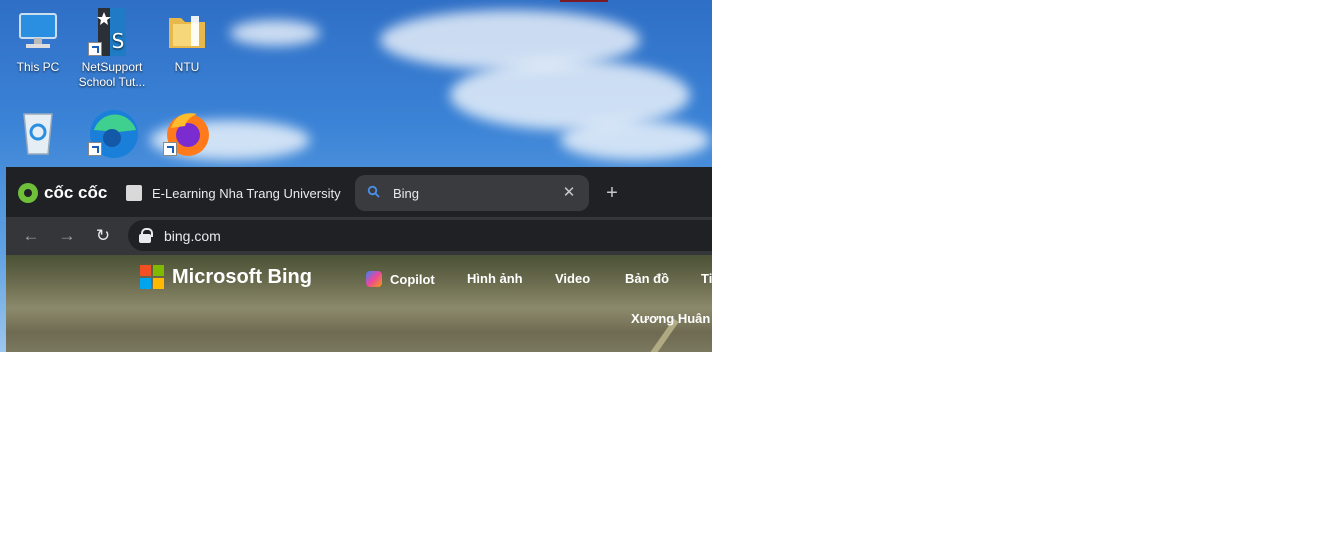  I want to click on bing-logo: Microsoft Bing, so click(226, 277).